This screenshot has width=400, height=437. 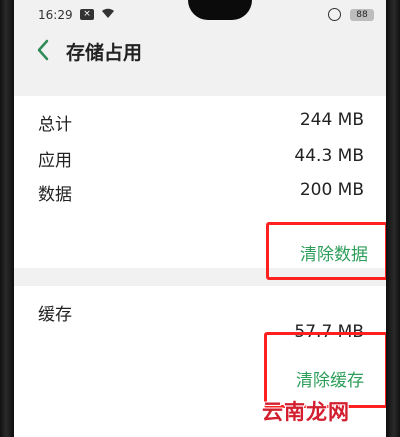 What do you see at coordinates (201, 122) in the screenshot?
I see `storage-row-total: 总计 244 MB` at bounding box center [201, 122].